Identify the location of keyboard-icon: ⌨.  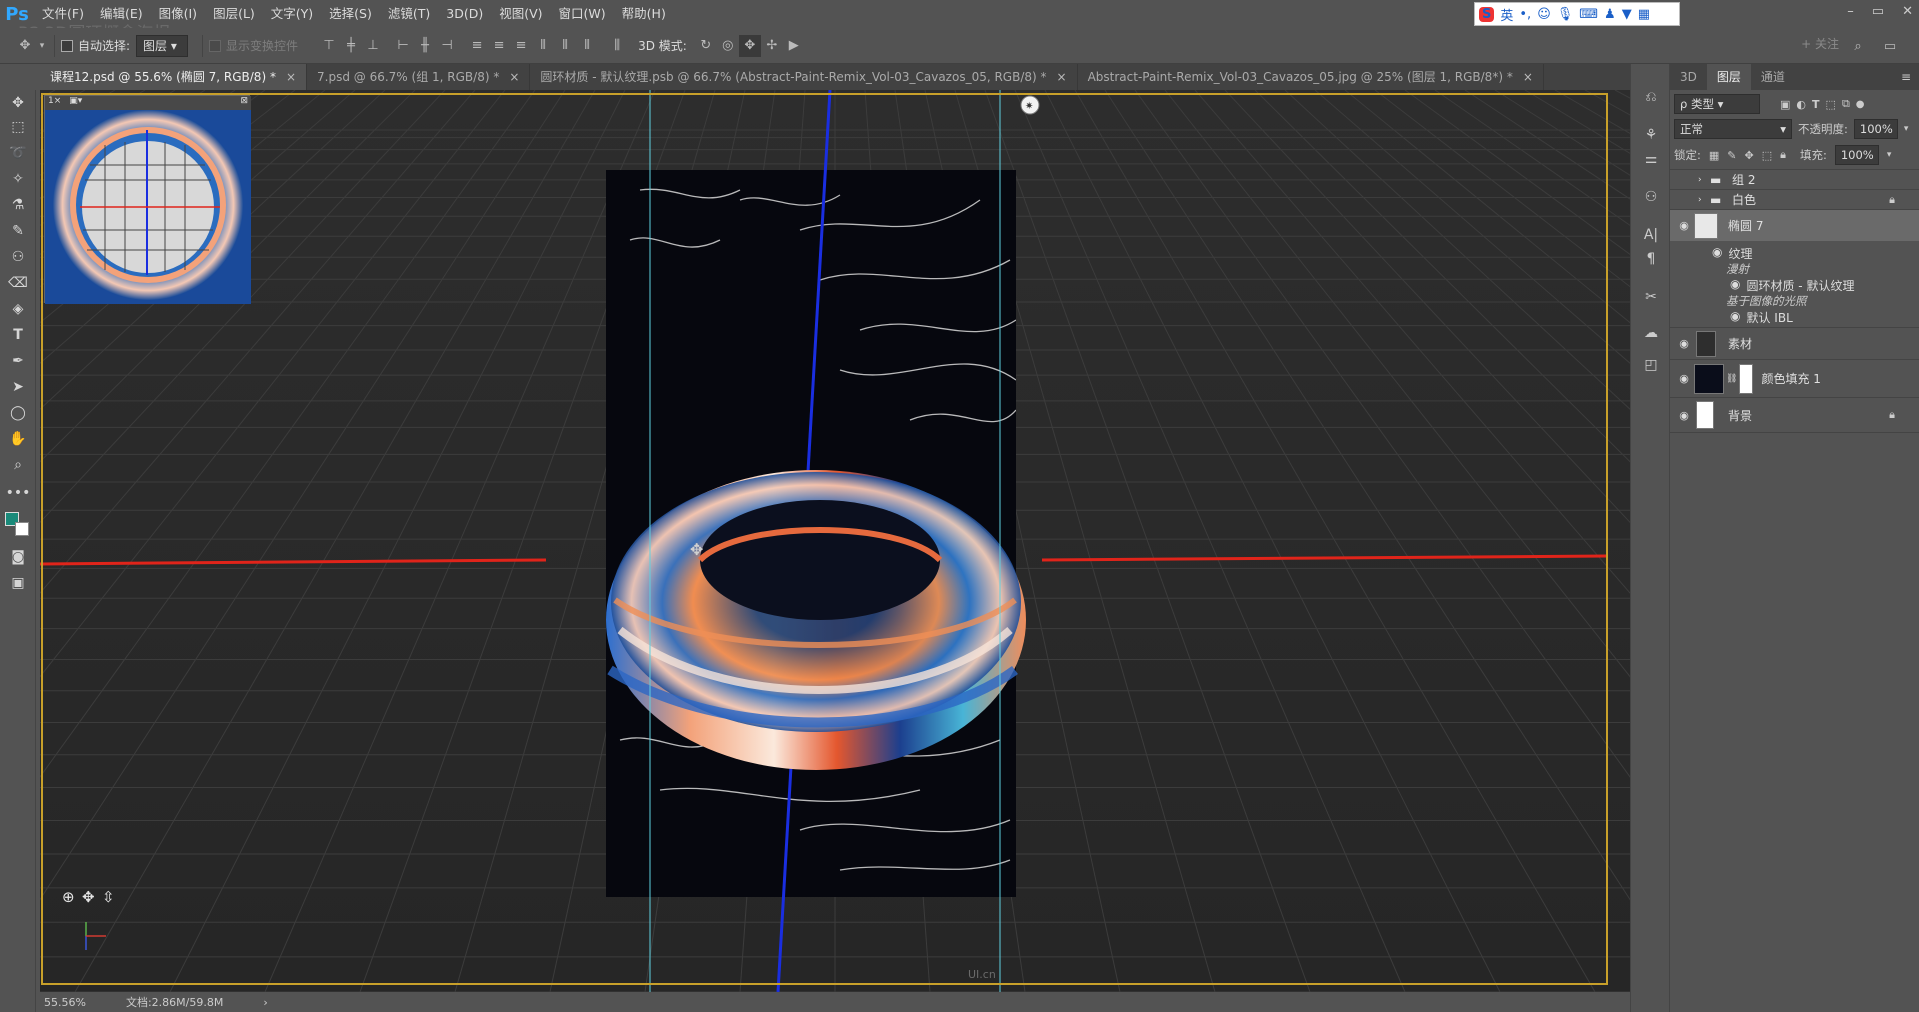
(1588, 14).